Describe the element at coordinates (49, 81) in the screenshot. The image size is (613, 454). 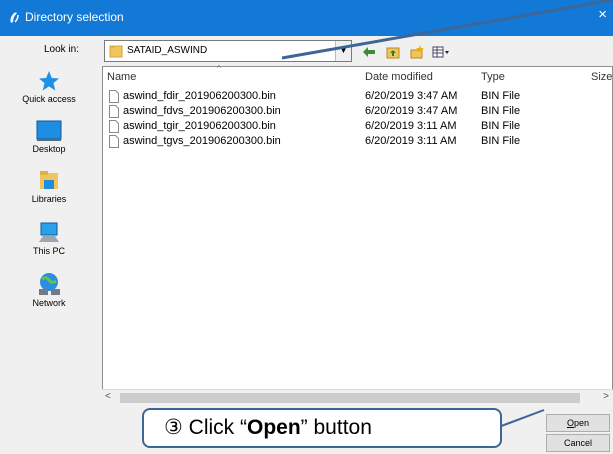
I see `star-icon` at that location.